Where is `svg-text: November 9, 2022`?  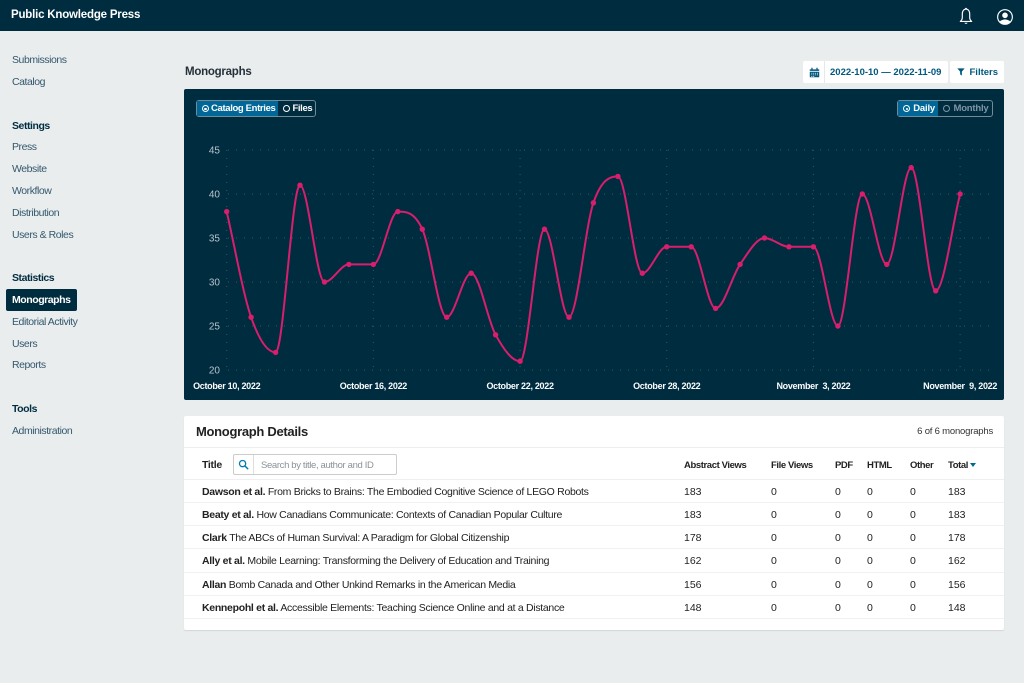
svg-text: November 9, 2022 is located at coordinates (960, 386).